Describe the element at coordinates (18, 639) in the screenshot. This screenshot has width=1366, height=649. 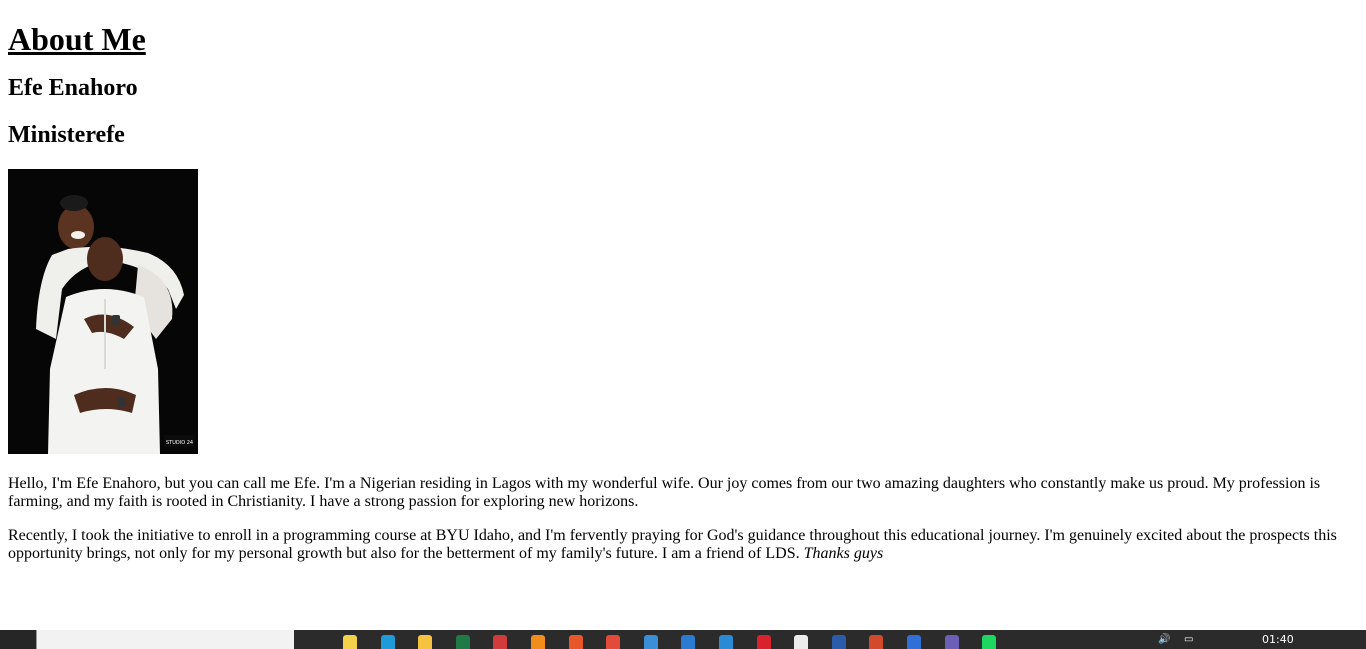
I see `start-button` at that location.